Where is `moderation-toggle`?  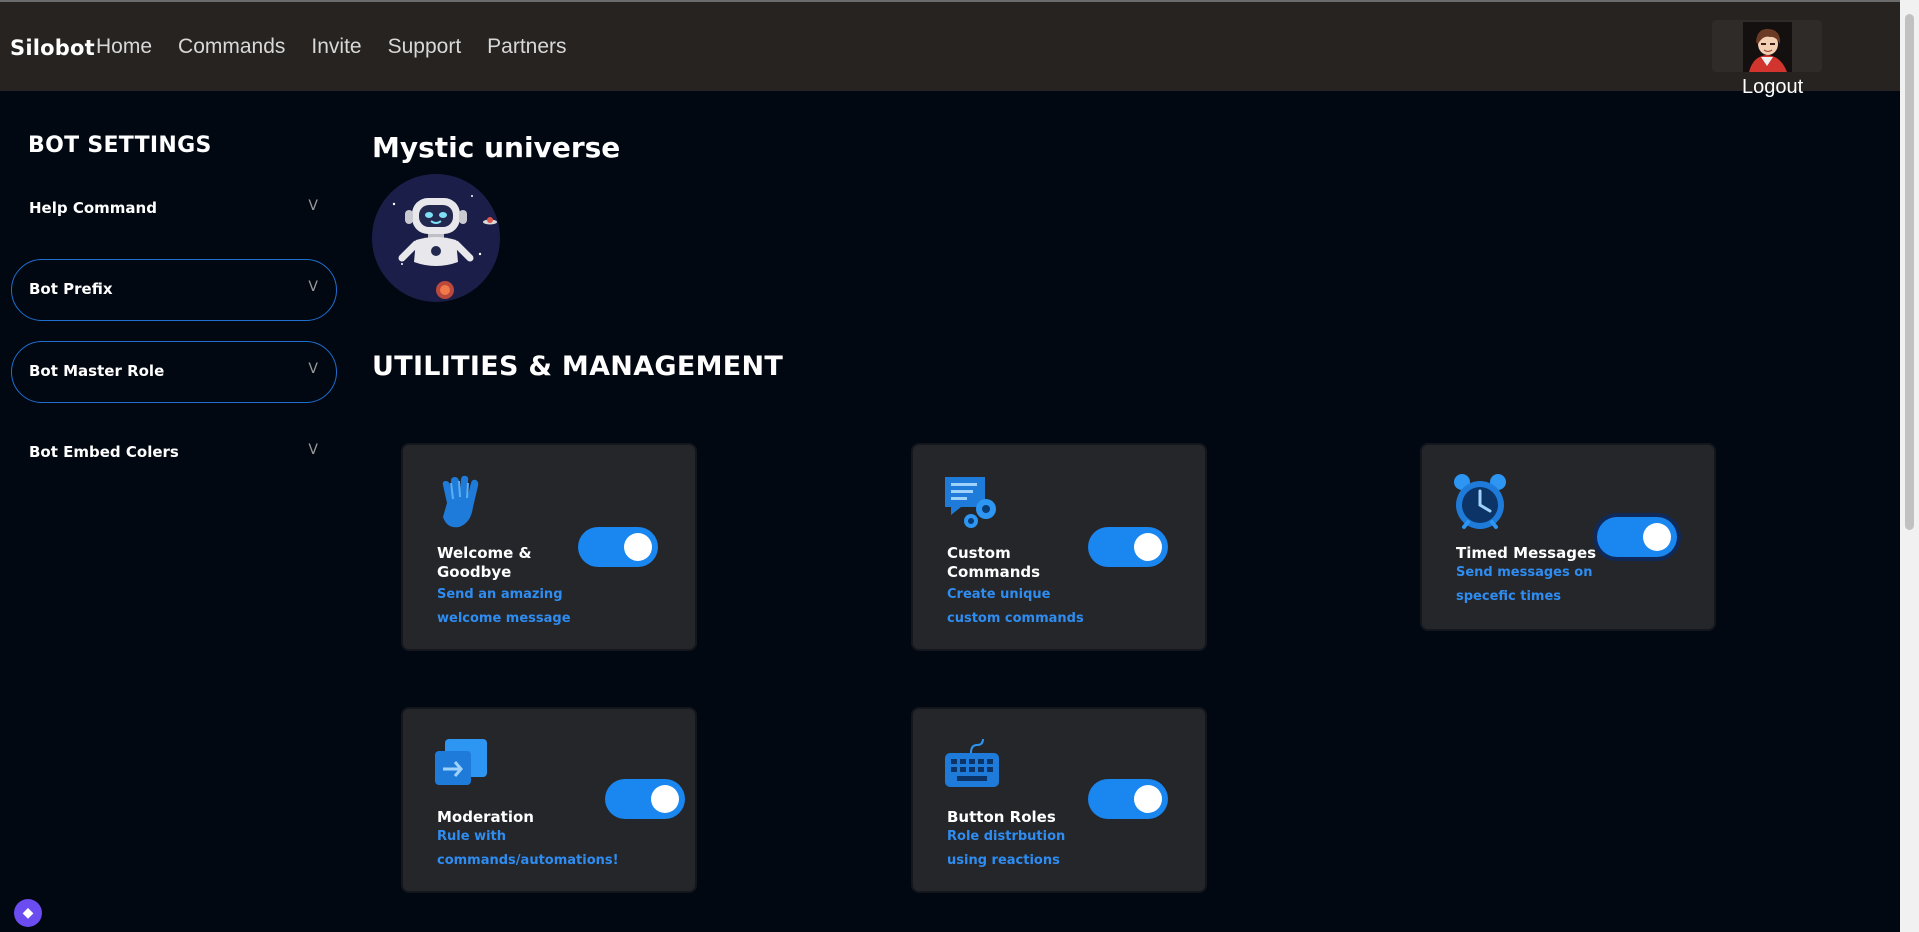 moderation-toggle is located at coordinates (645, 799).